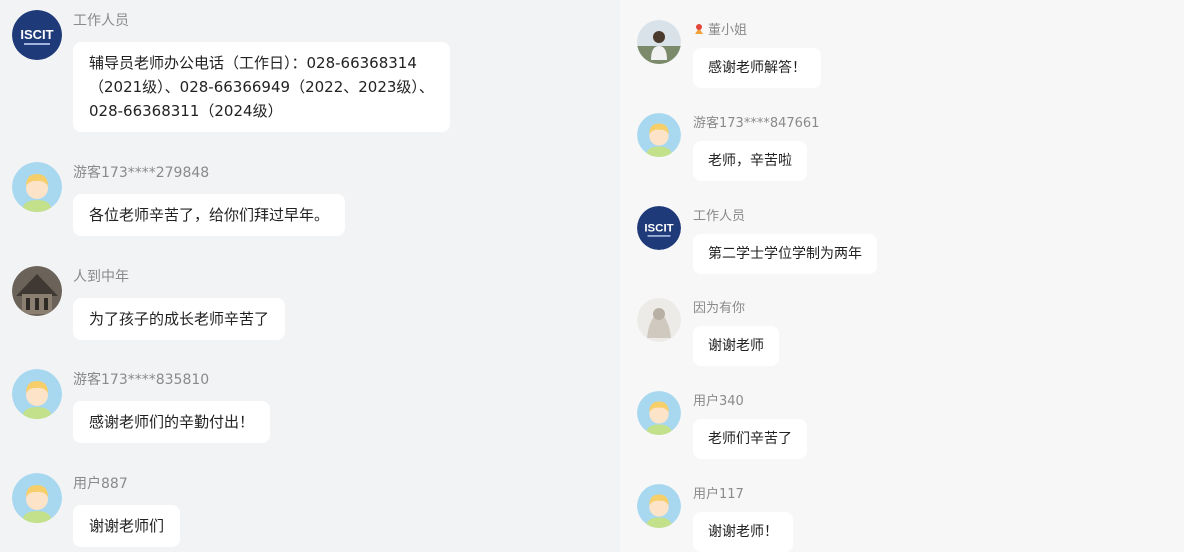 Image resolution: width=1184 pixels, height=552 pixels. I want to click on message-text: 老师，辛苦啦, so click(750, 161).